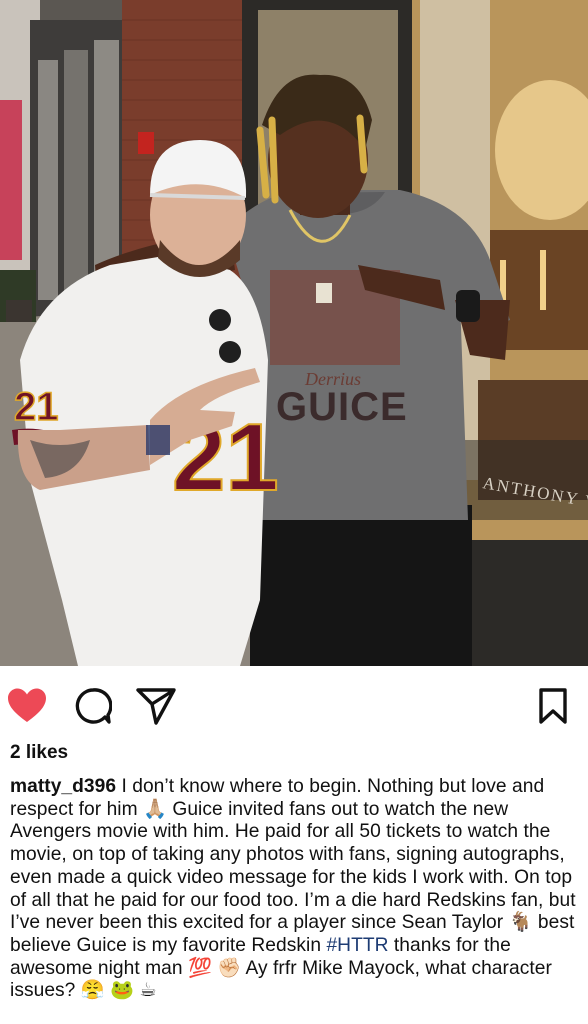 This screenshot has height=1024, width=588. I want to click on comment-button, so click(93, 706).